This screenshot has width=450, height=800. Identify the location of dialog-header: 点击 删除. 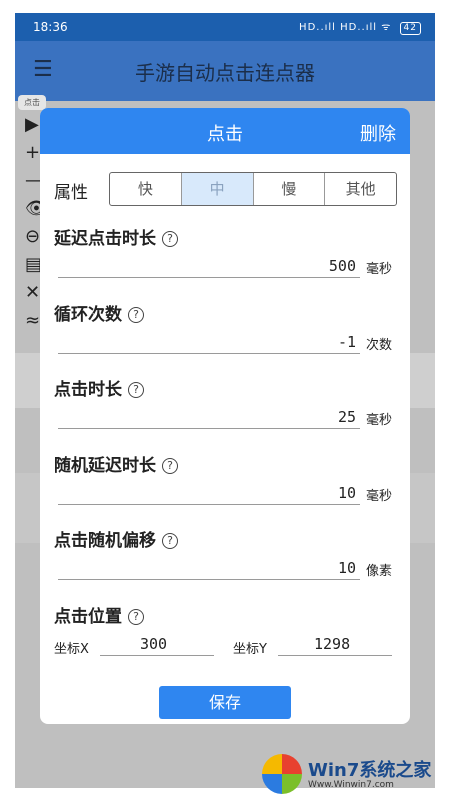
(225, 131).